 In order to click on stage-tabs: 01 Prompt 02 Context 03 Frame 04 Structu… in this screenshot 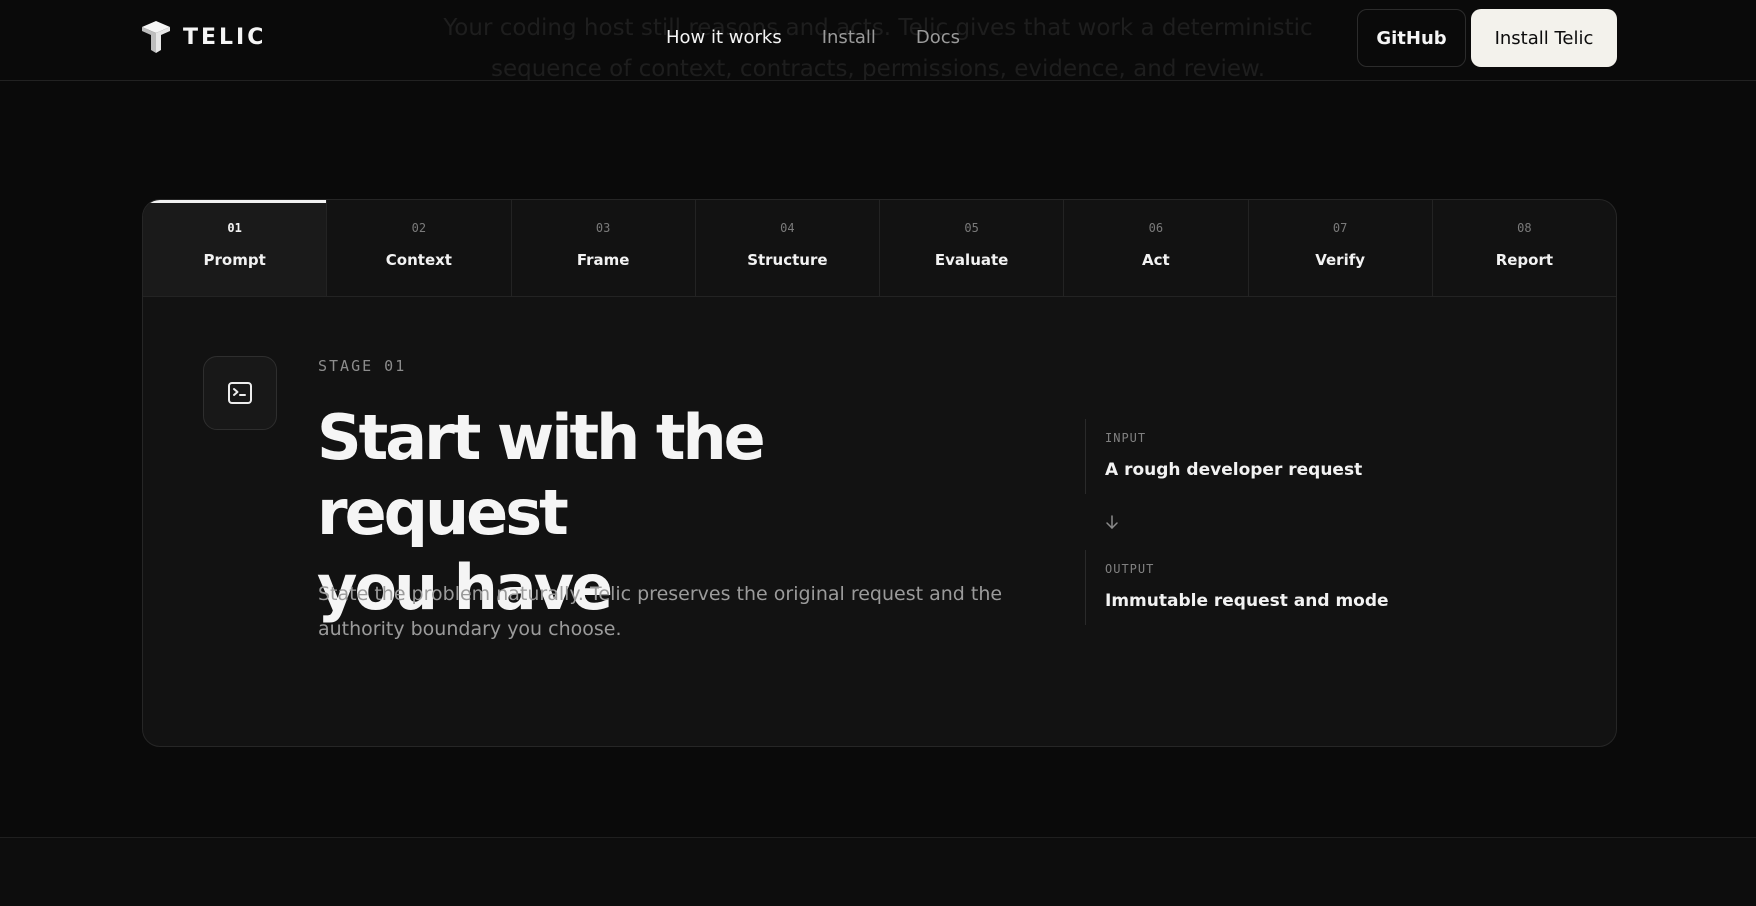, I will do `click(879, 248)`.